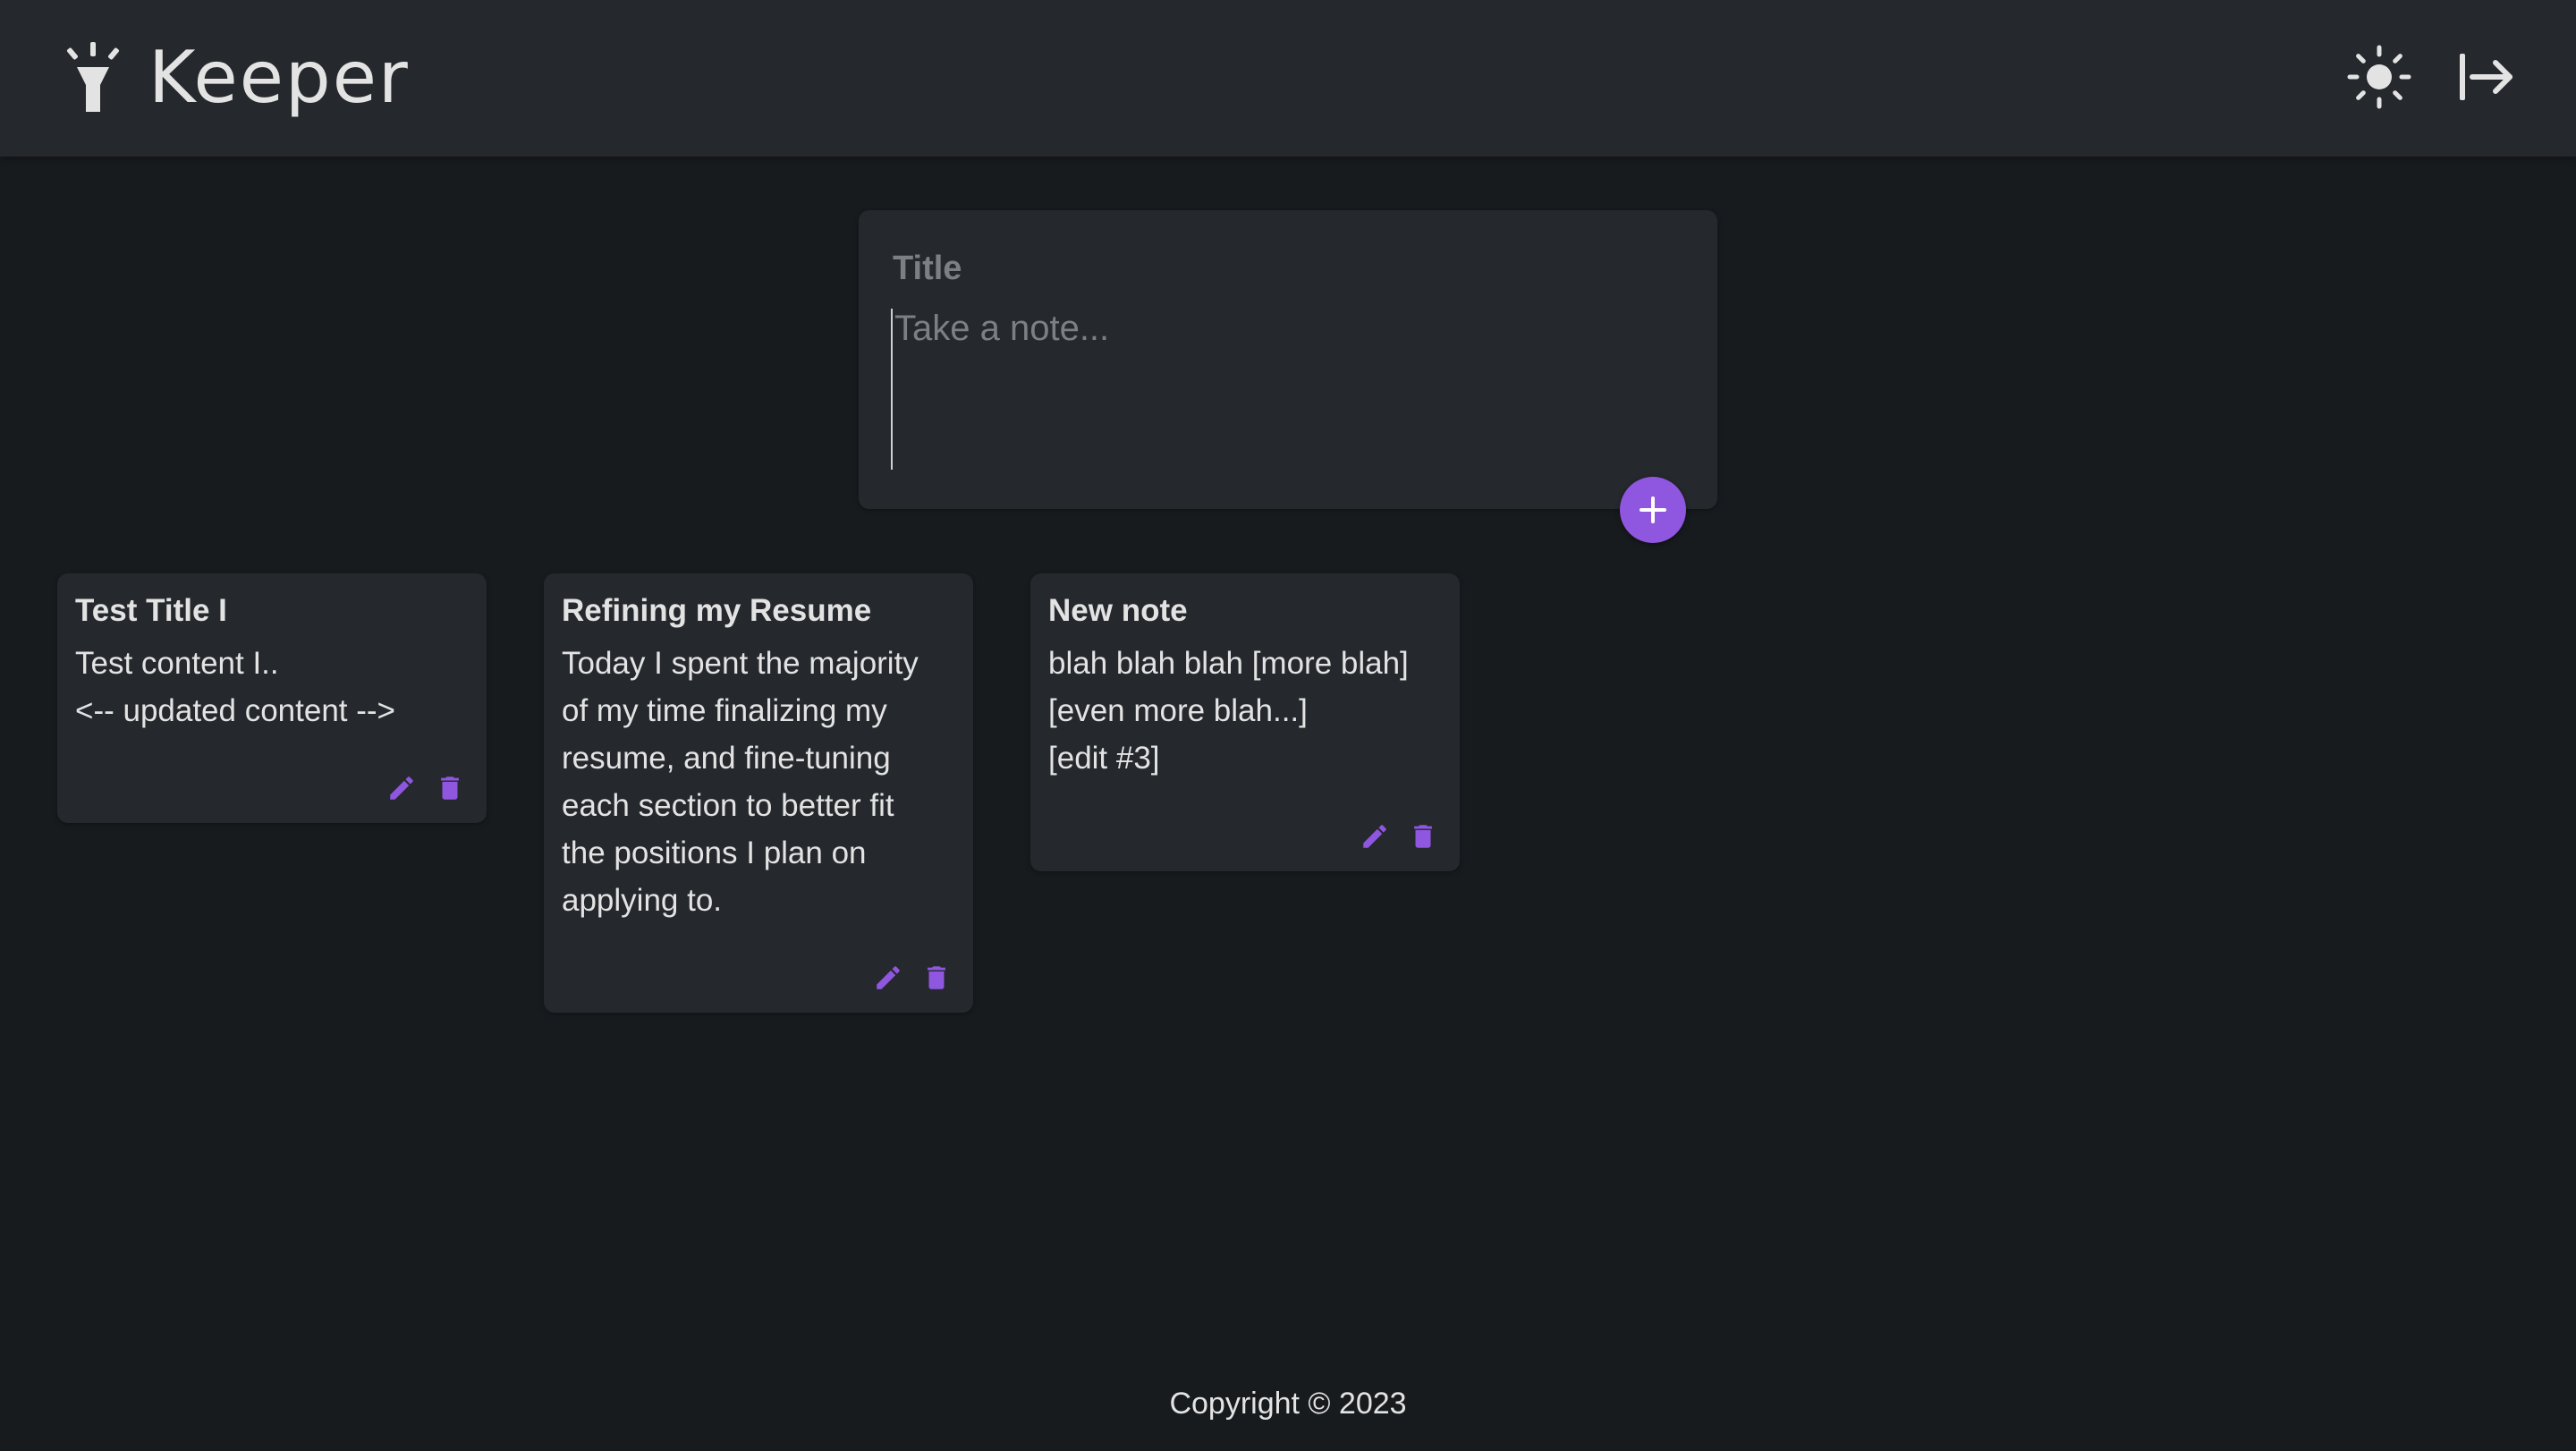 The height and width of the screenshot is (1451, 2576). I want to click on note-content-line: <-- updated content -->, so click(235, 710).